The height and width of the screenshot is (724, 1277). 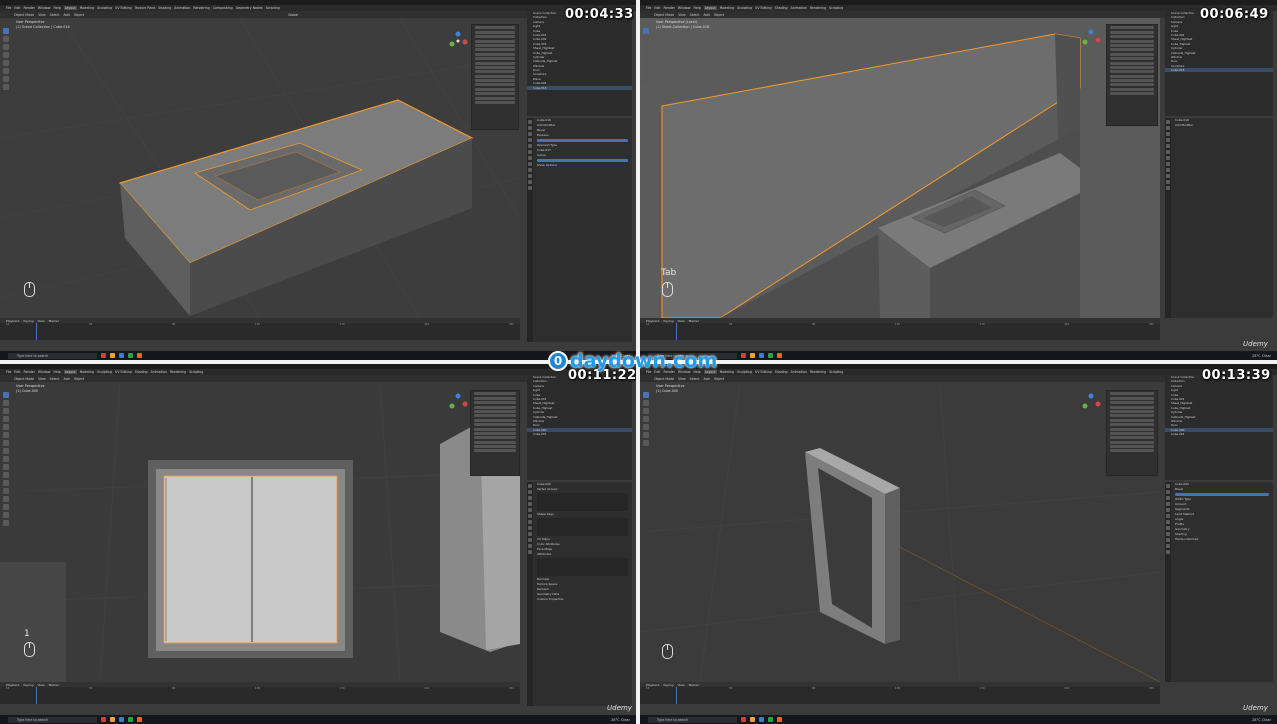 I want to click on navigation-gizmo-icon, so click(x=458, y=41).